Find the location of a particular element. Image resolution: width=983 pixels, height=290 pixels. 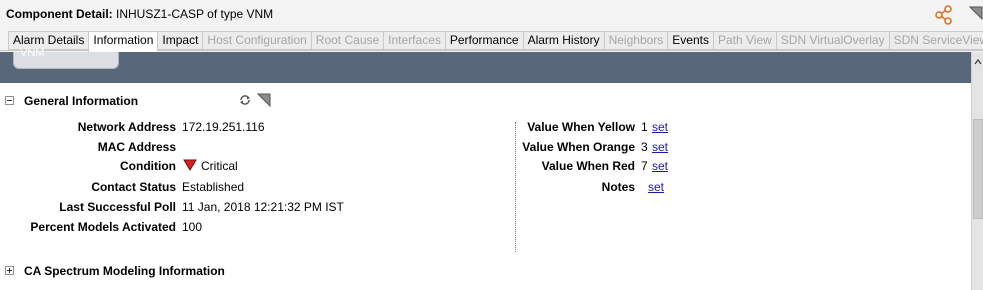

general-info-title: General Information is located at coordinates (81, 101).